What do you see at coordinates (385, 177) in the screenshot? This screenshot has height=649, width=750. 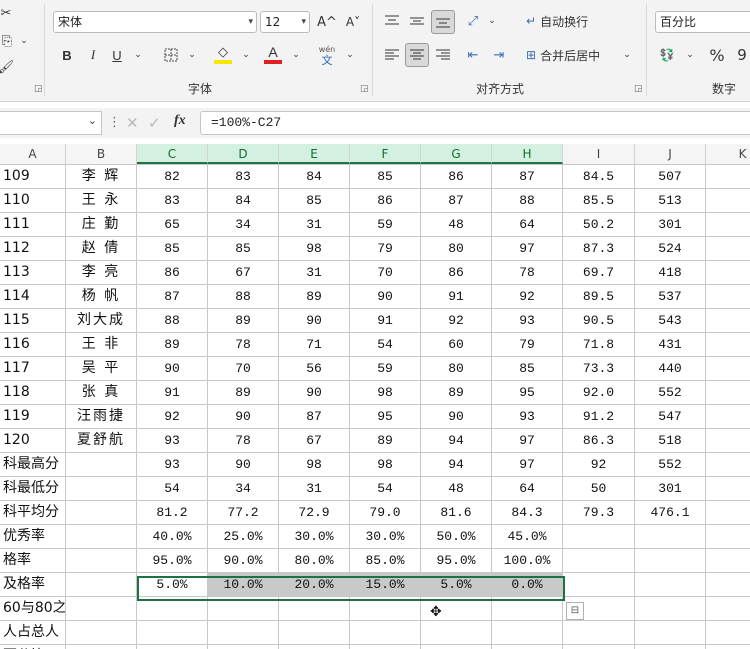 I see `cell-f: 85` at bounding box center [385, 177].